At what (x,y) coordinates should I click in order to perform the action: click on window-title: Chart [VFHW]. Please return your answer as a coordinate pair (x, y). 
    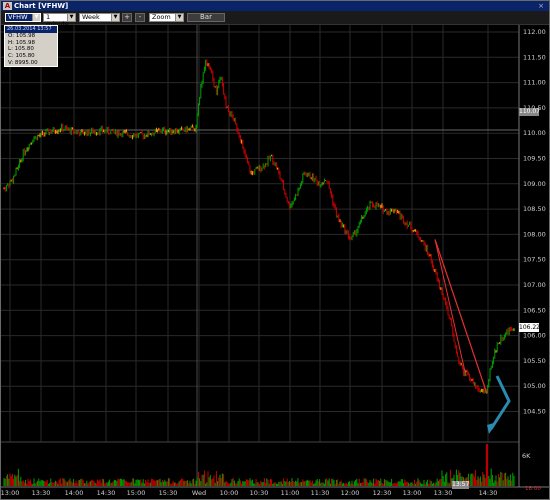
    Looking at the image, I should click on (41, 6).